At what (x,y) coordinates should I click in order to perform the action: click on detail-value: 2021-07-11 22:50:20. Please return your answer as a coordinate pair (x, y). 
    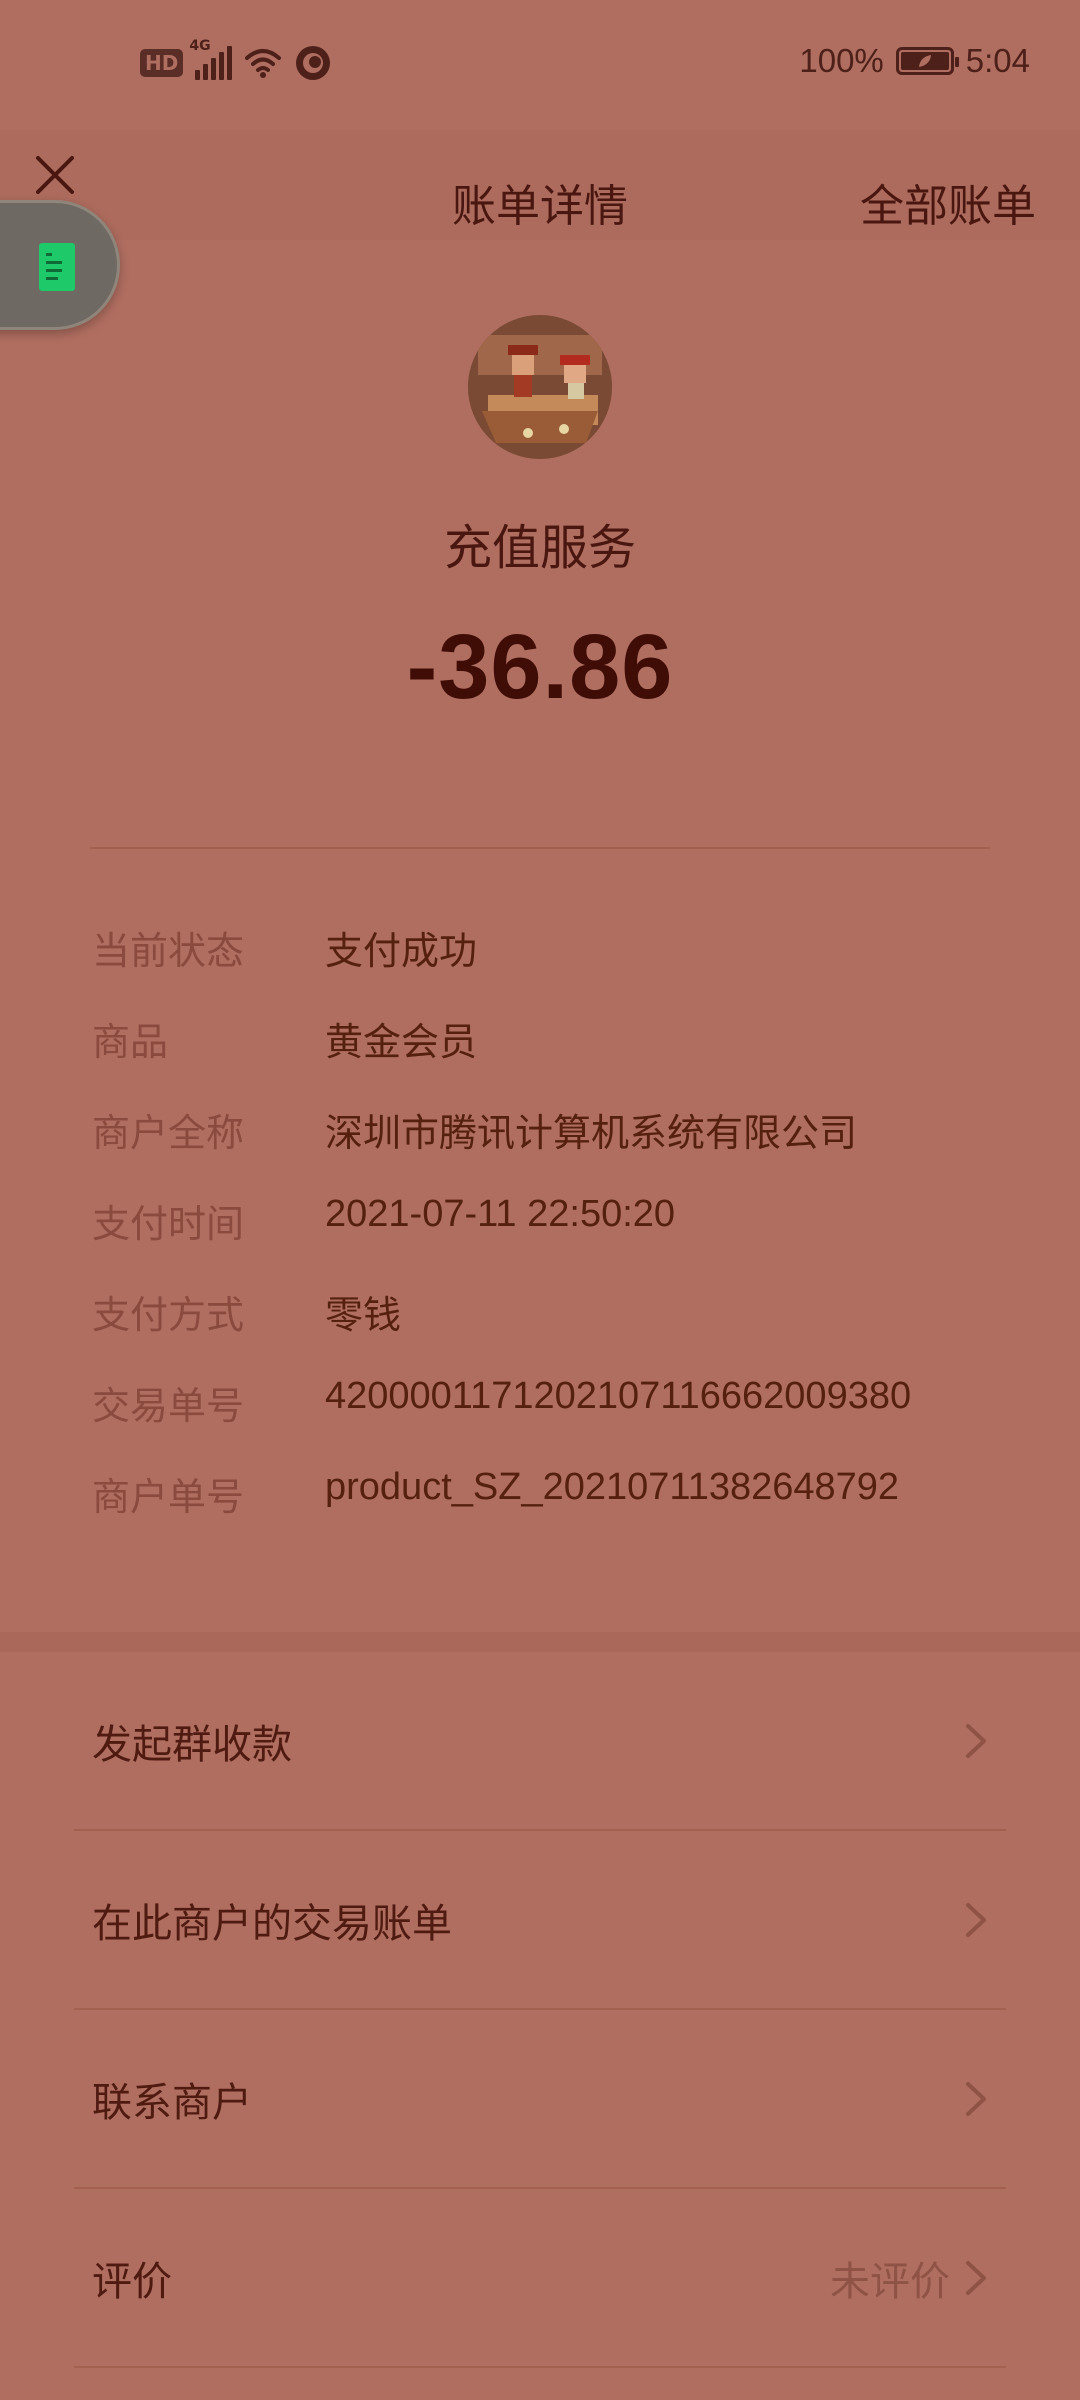
    Looking at the image, I should click on (500, 1214).